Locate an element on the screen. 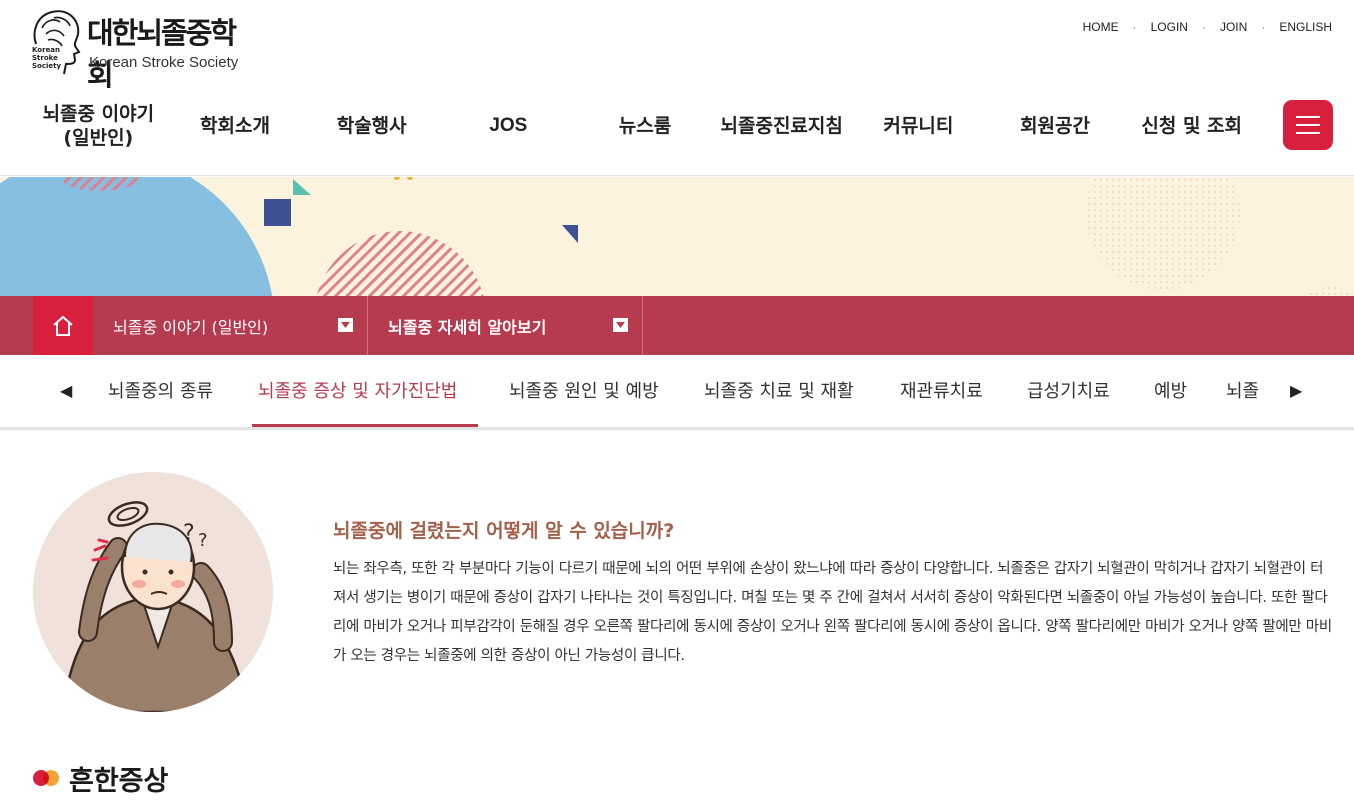 The image size is (1354, 809). tab-symptoms-selfcheck: 뇌졸중 증상 및 자가진단법 is located at coordinates (357, 390).